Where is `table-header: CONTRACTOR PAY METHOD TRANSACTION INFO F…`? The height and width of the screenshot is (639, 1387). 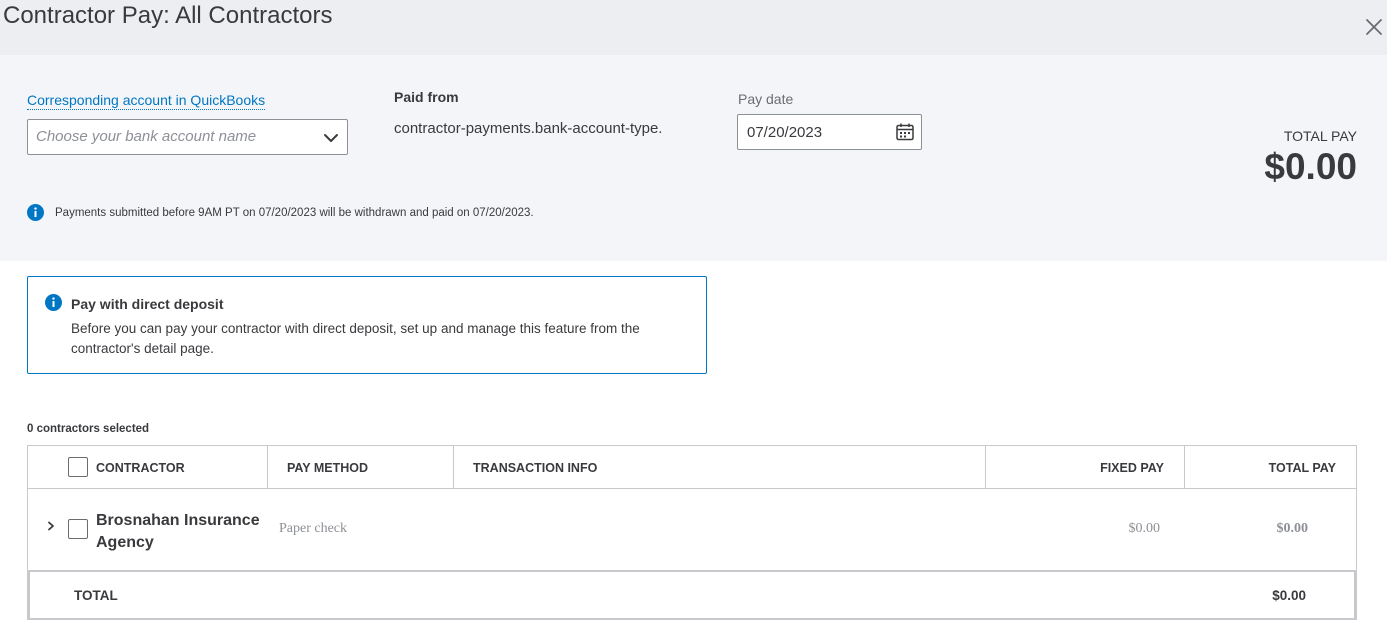 table-header: CONTRACTOR PAY METHOD TRANSACTION INFO F… is located at coordinates (692, 467).